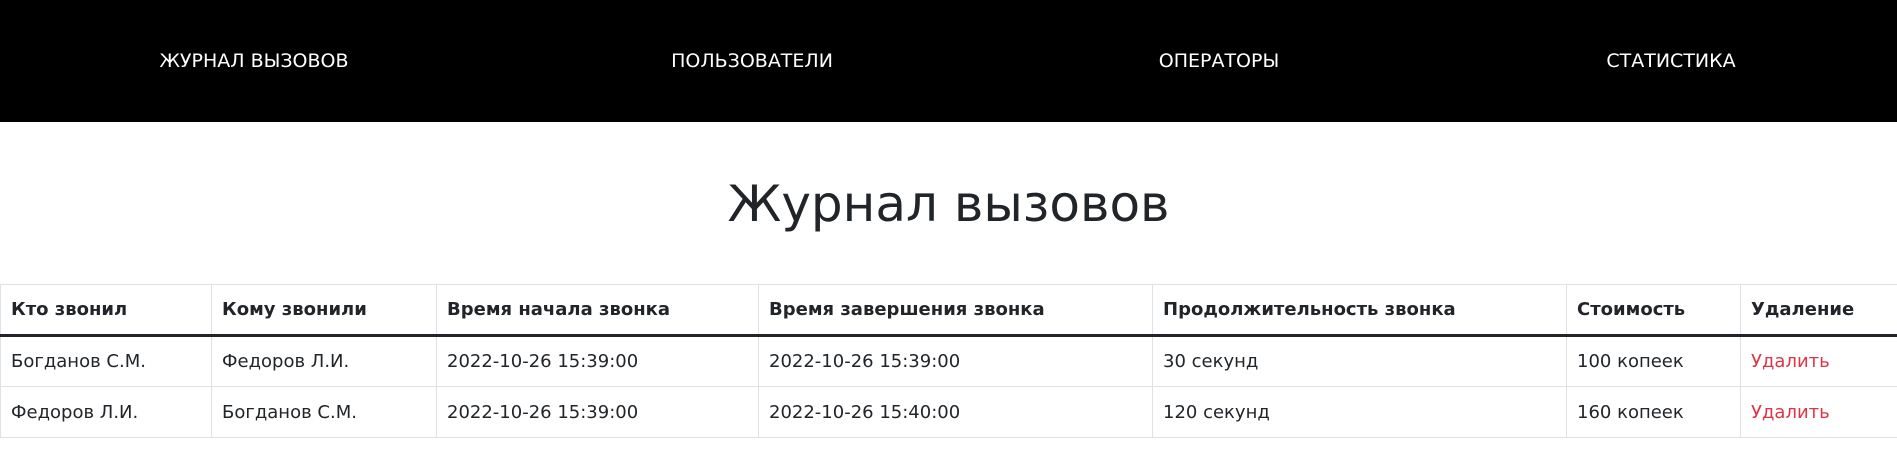 The width and height of the screenshot is (1897, 455). I want to click on column-header-end-time: Время завершения звонка, so click(955, 310).